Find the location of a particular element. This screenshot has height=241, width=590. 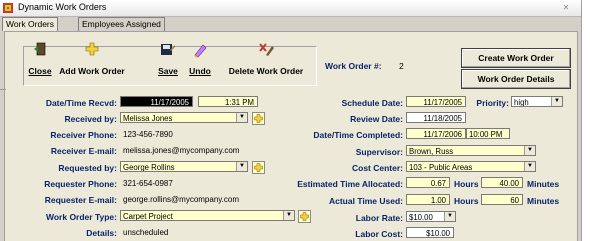

add-requester-button is located at coordinates (258, 167).